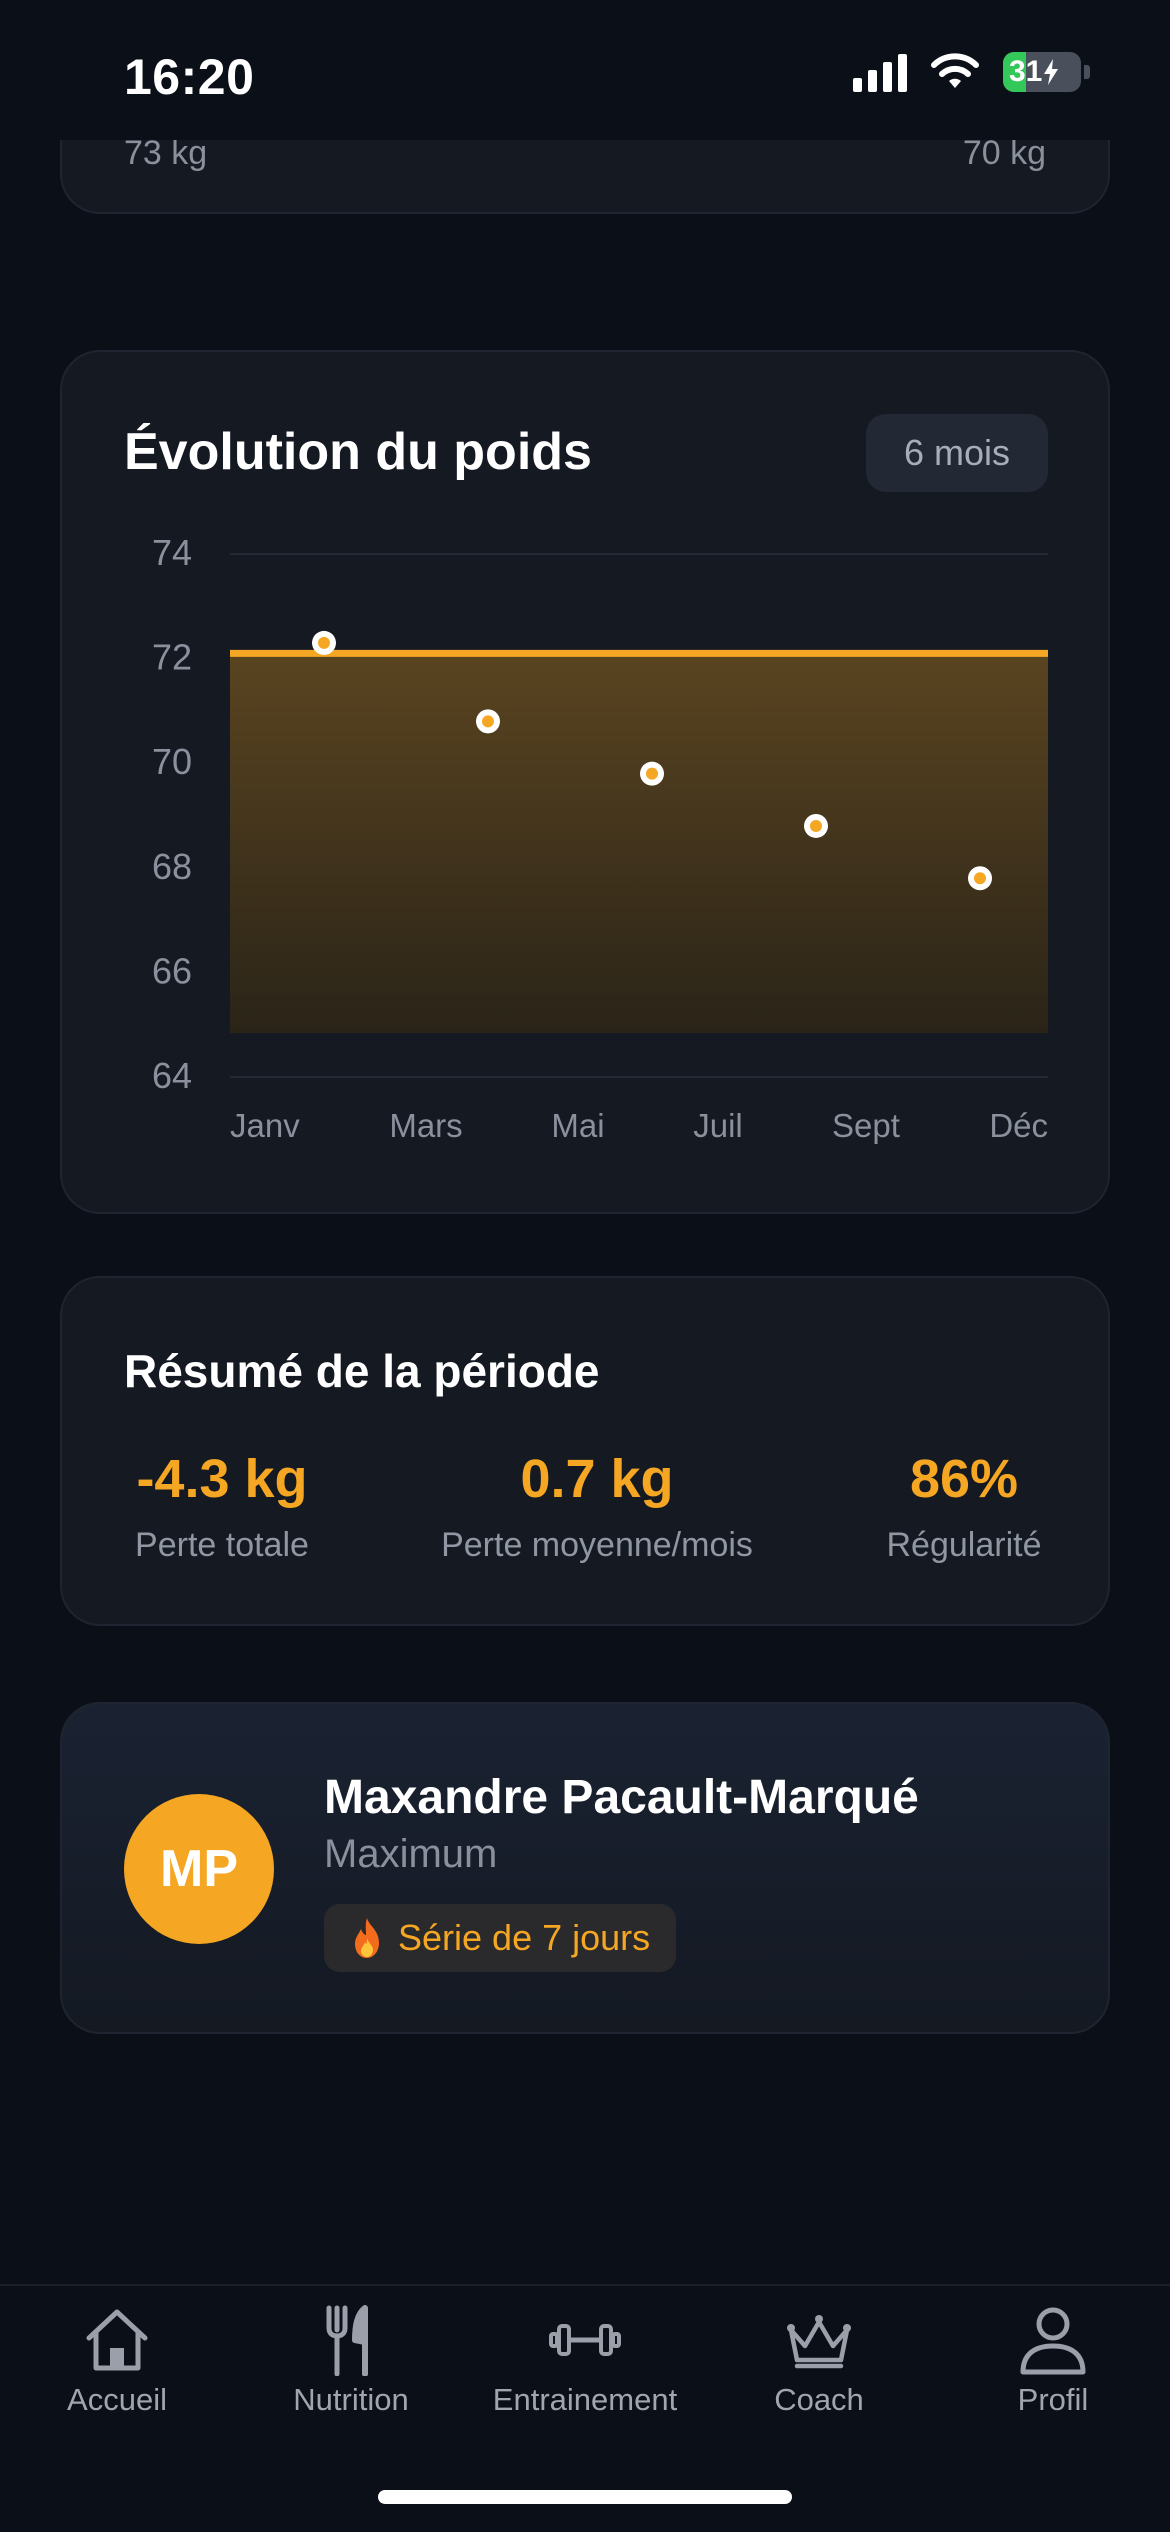 This screenshot has width=1170, height=2532. I want to click on x-tick-label: Déc, so click(1018, 1125).